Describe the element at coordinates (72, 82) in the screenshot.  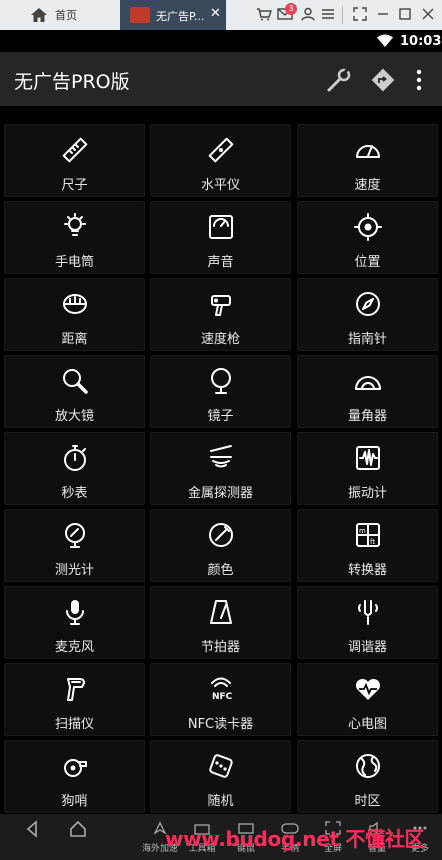
I see `app-title: 无广告PRO版` at that location.